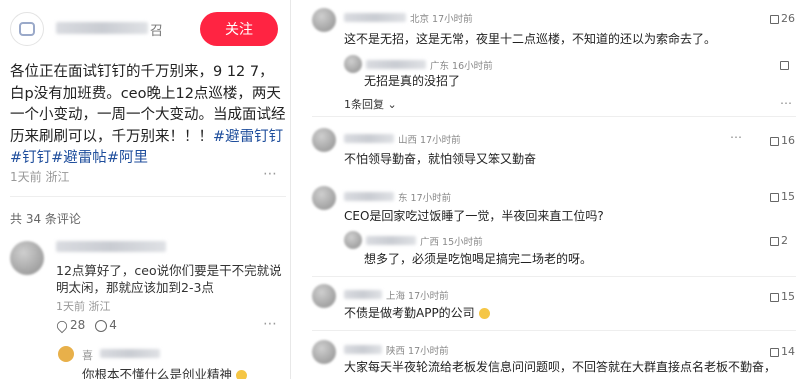 This screenshot has height=379, width=800. Describe the element at coordinates (461, 66) in the screenshot. I see `reply-location-time: 广东 16小时前` at that location.